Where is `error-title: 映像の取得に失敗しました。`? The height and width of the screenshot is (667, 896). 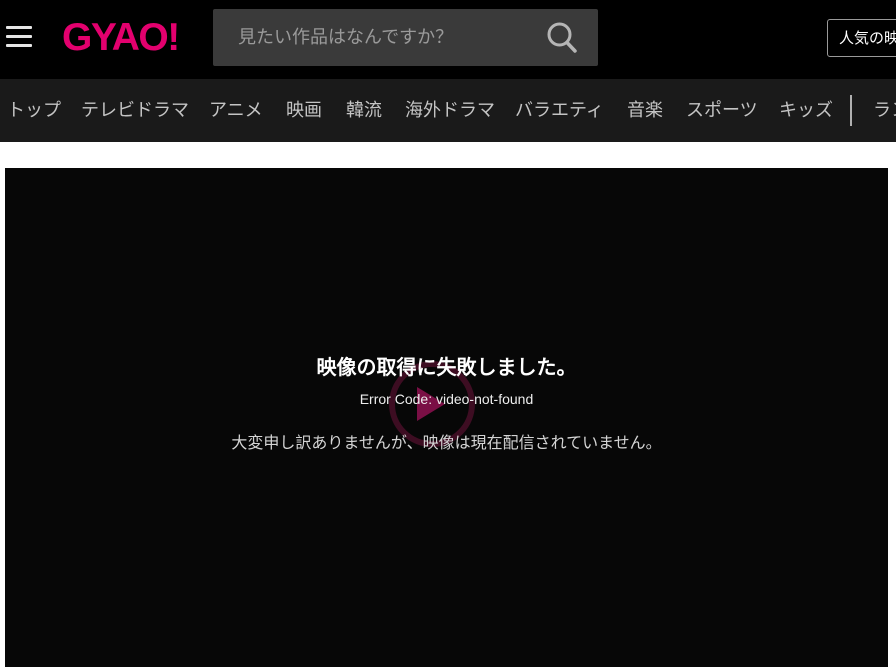 error-title: 映像の取得に失敗しました。 is located at coordinates (446, 367).